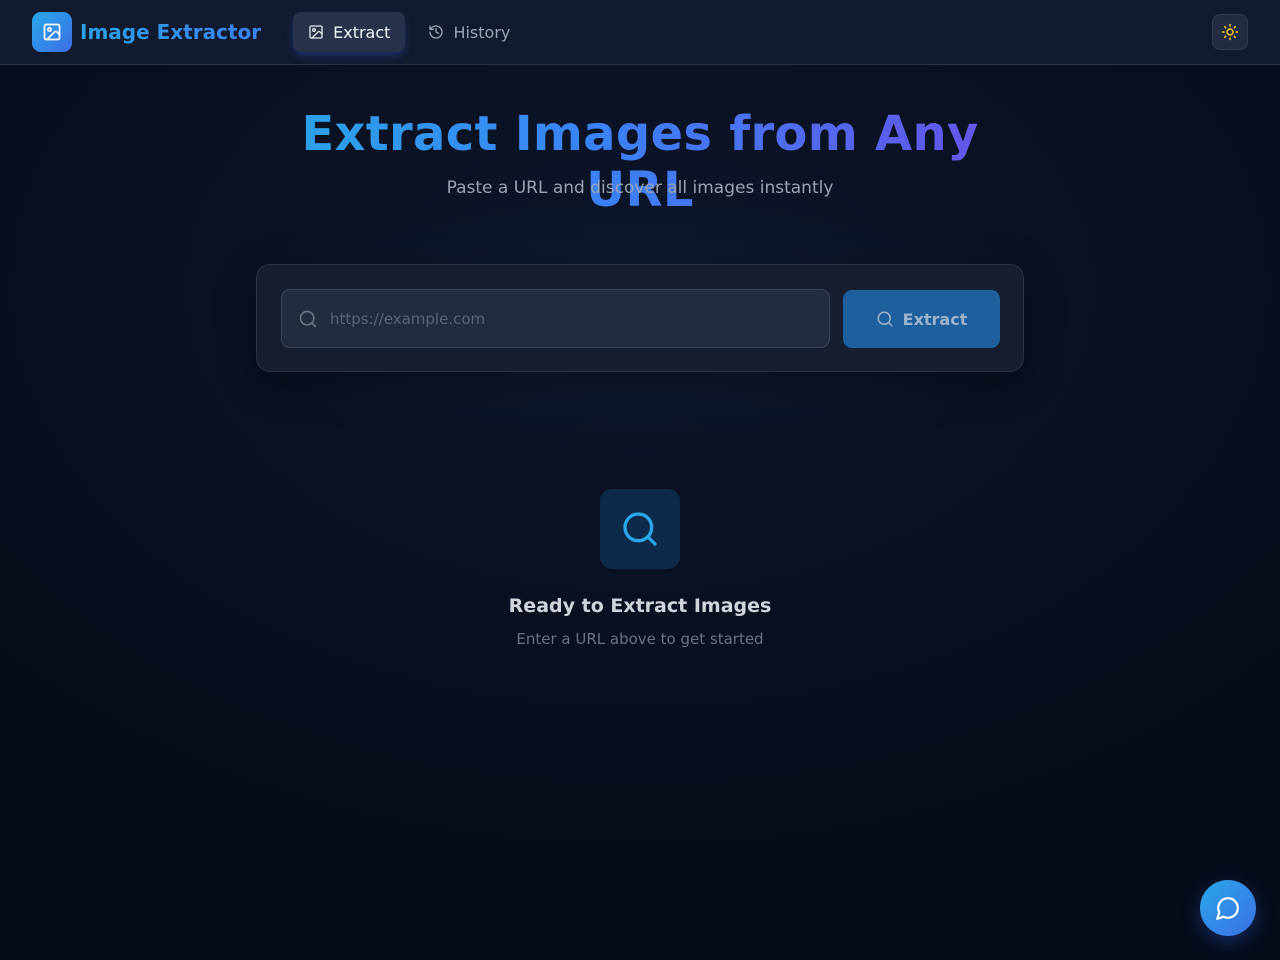 The width and height of the screenshot is (1280, 960). What do you see at coordinates (482, 32) in the screenshot?
I see `nav-item-label: History` at bounding box center [482, 32].